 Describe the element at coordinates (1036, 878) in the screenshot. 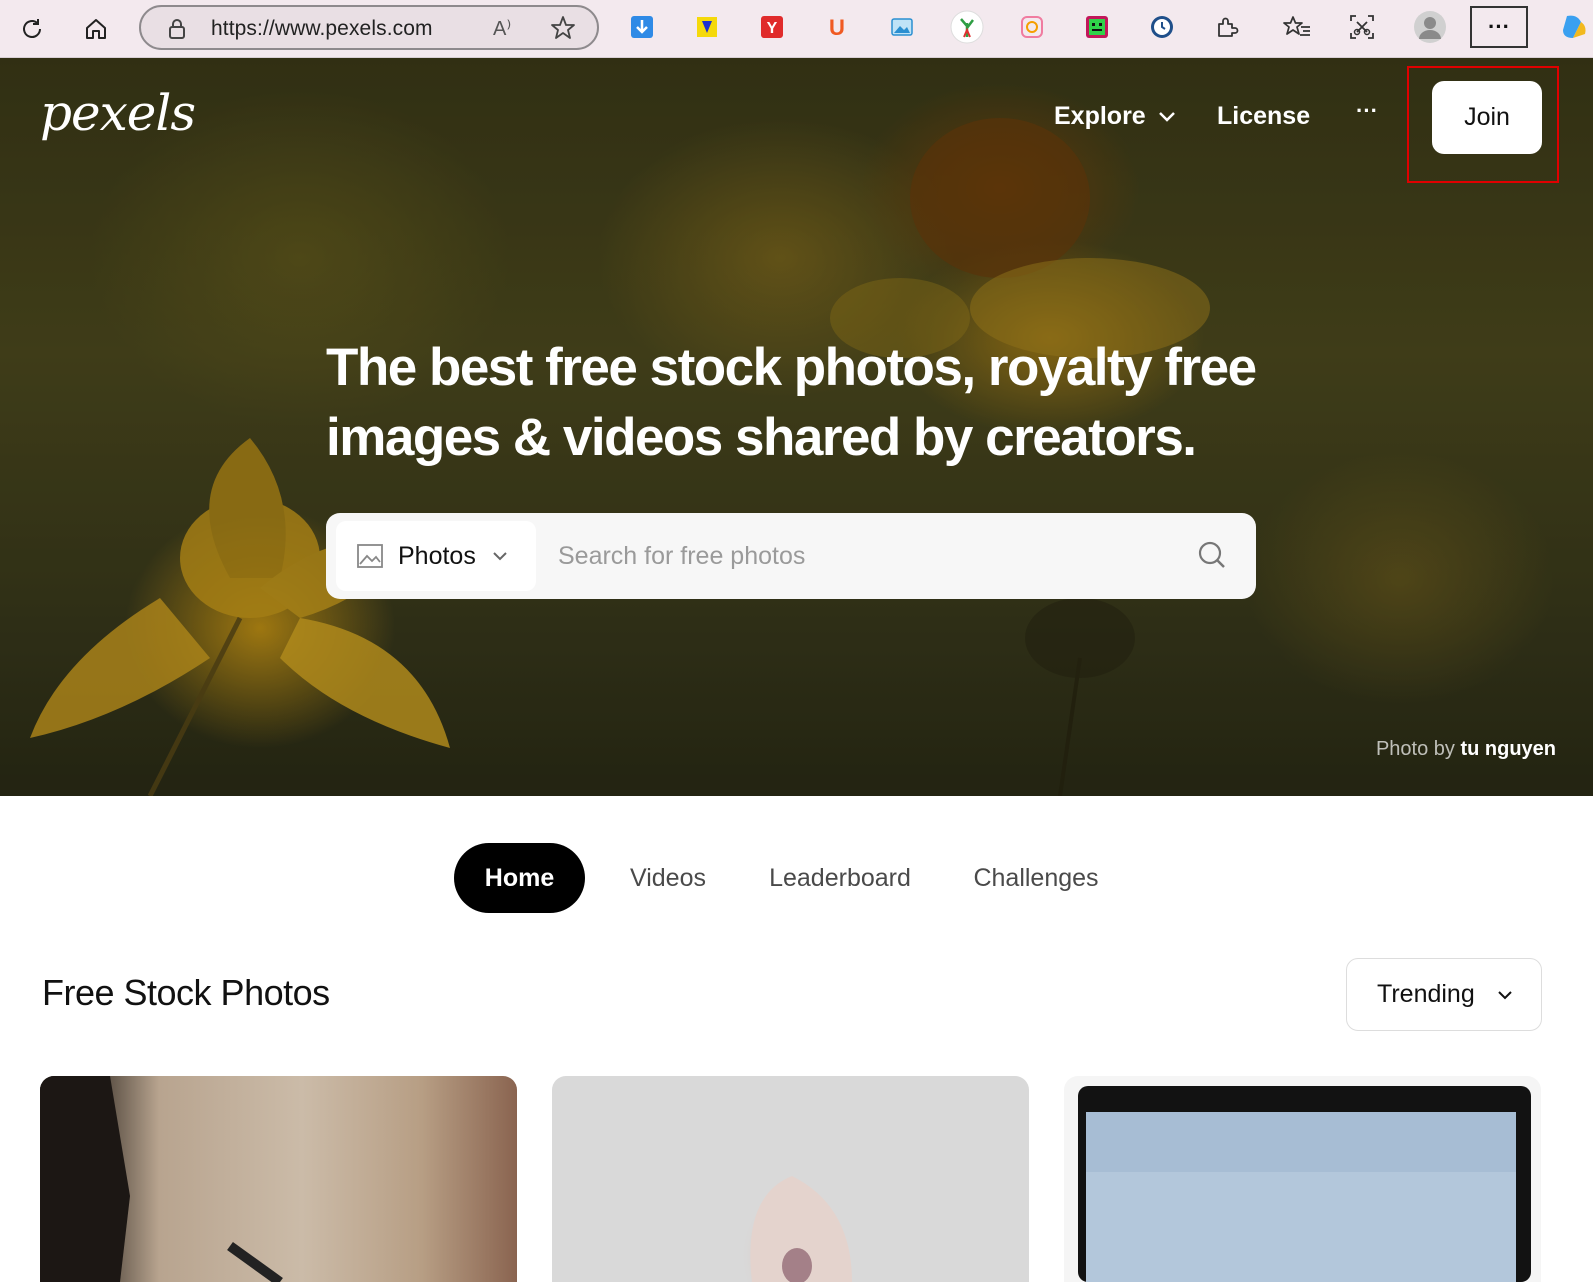

I see `tab-challenges: Challenges` at that location.